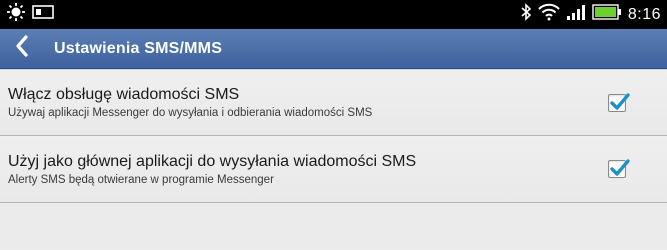 The height and width of the screenshot is (250, 667). Describe the element at coordinates (43, 14) in the screenshot. I see `screen-icon` at that location.